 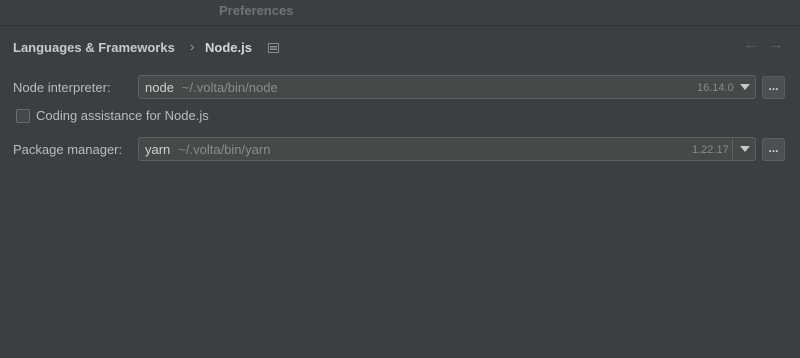 I want to click on node-interpreter-name: node, so click(x=159, y=87).